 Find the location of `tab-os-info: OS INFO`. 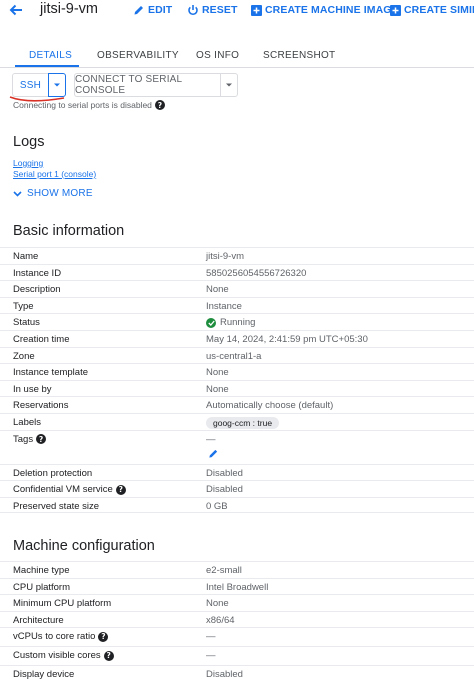

tab-os-info: OS INFO is located at coordinates (217, 55).